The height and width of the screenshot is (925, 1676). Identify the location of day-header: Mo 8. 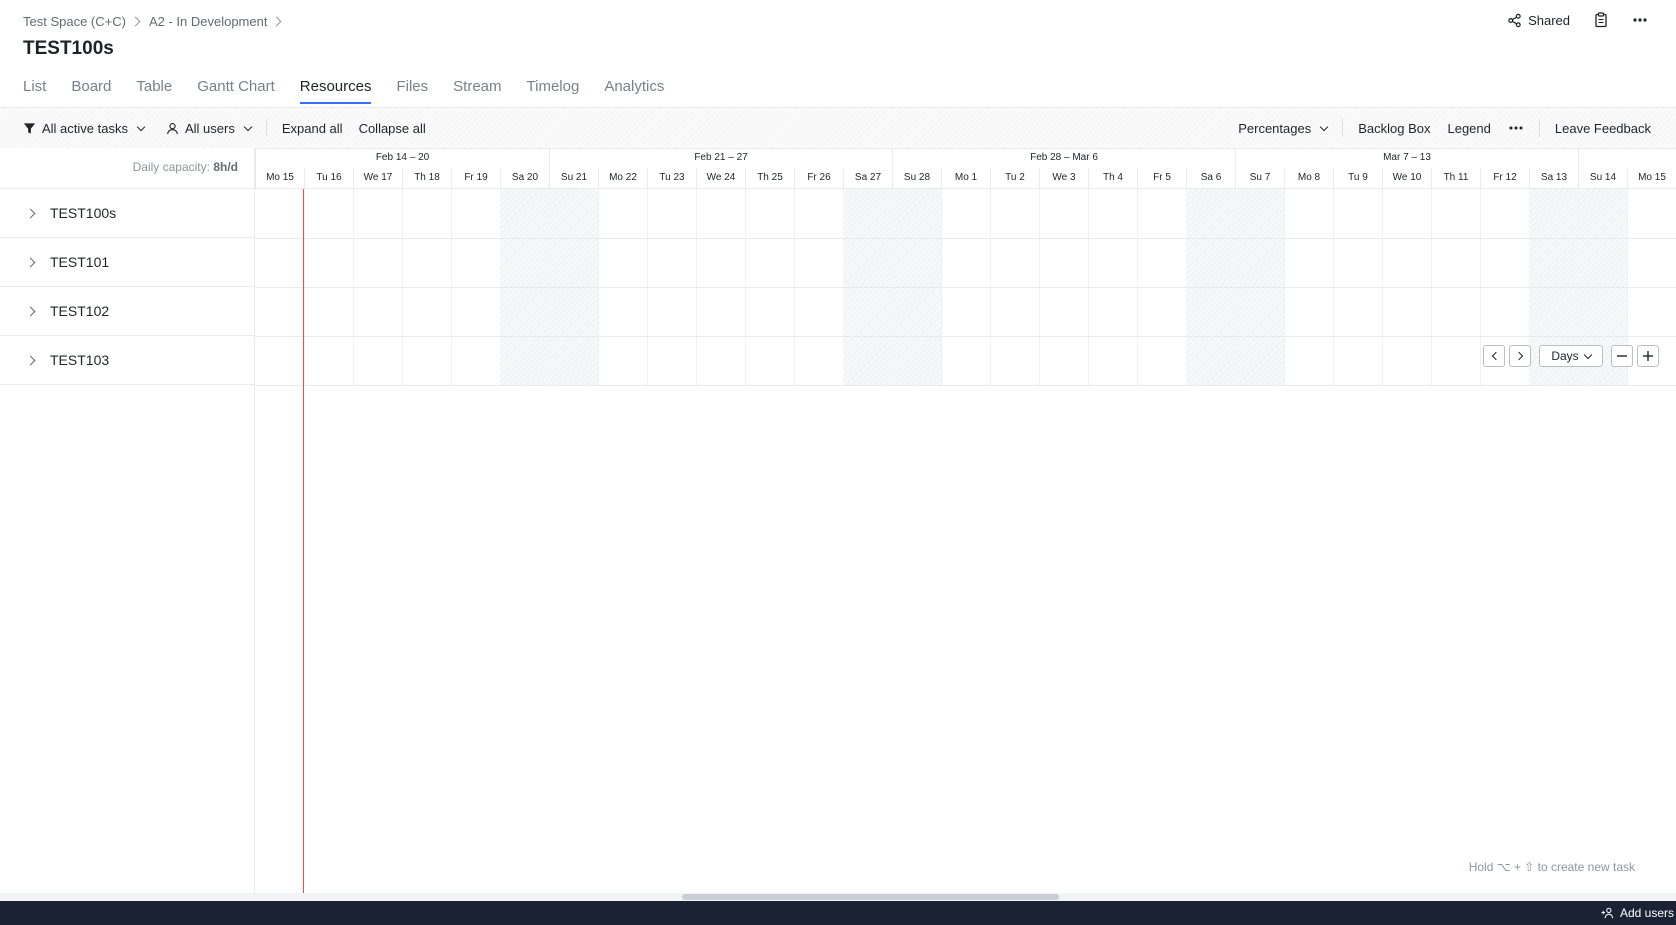
(1308, 178).